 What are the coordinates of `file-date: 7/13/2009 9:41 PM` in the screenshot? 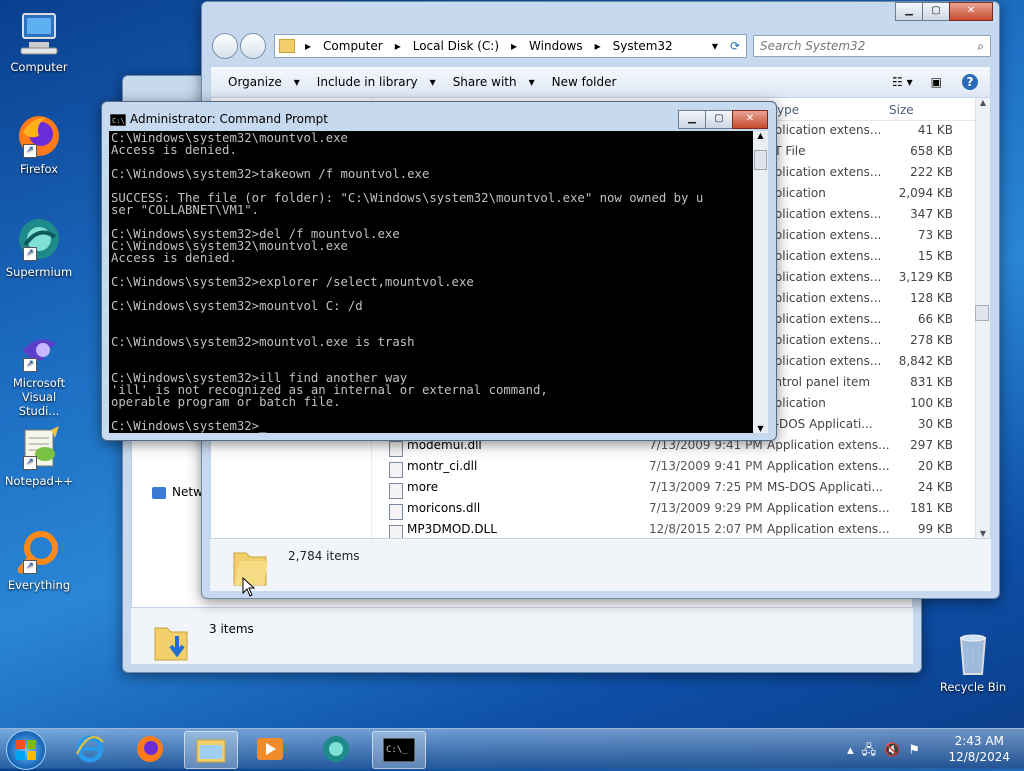 It's located at (706, 466).